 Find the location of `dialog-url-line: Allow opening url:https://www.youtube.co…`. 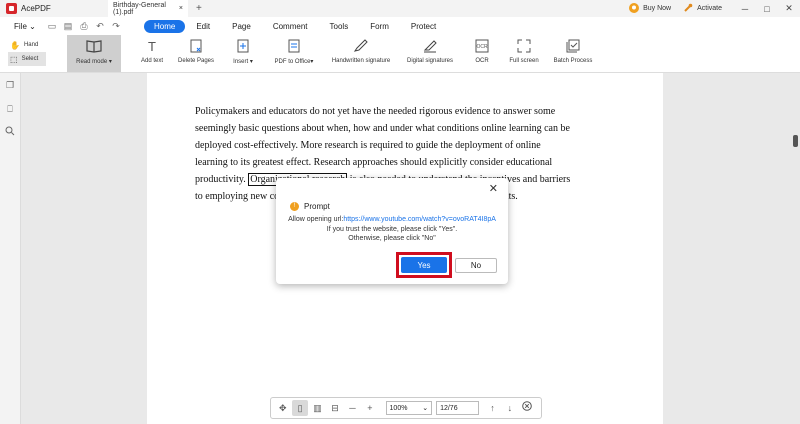

dialog-url-line: Allow opening url:https://www.youtube.co… is located at coordinates (392, 220).